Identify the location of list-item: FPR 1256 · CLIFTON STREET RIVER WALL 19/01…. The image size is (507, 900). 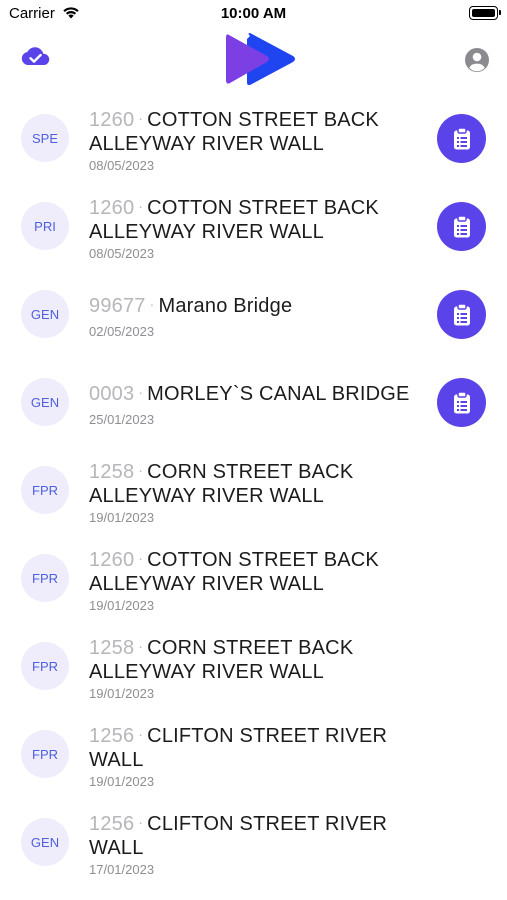
(253, 756).